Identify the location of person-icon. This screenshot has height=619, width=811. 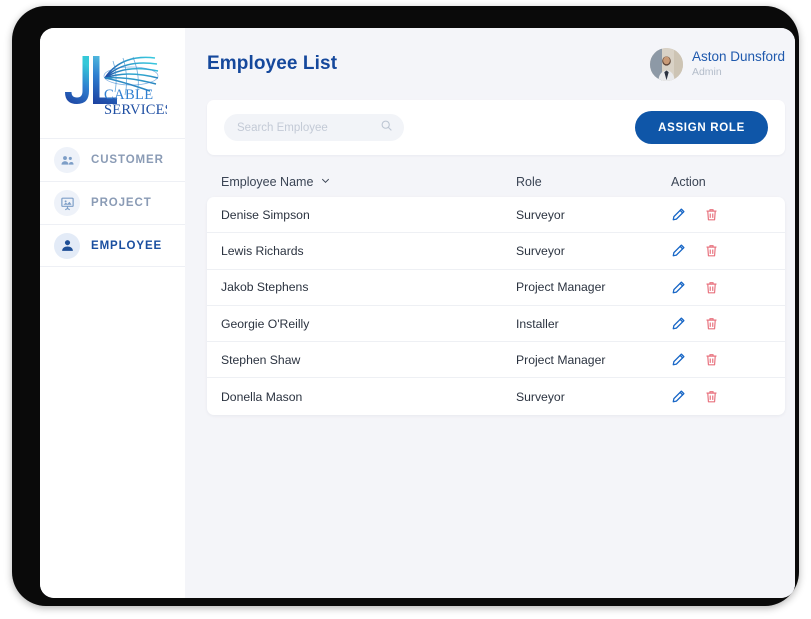
(67, 245).